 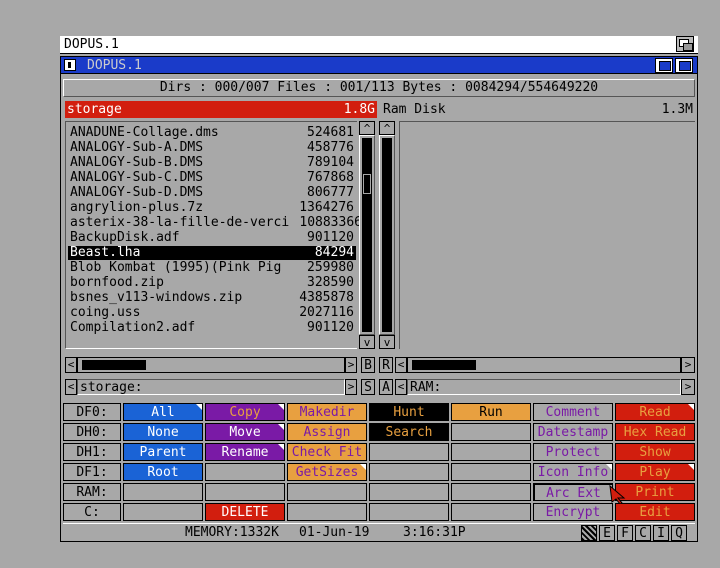 I want to click on device-dh0-button: DH0:, so click(x=92, y=432).